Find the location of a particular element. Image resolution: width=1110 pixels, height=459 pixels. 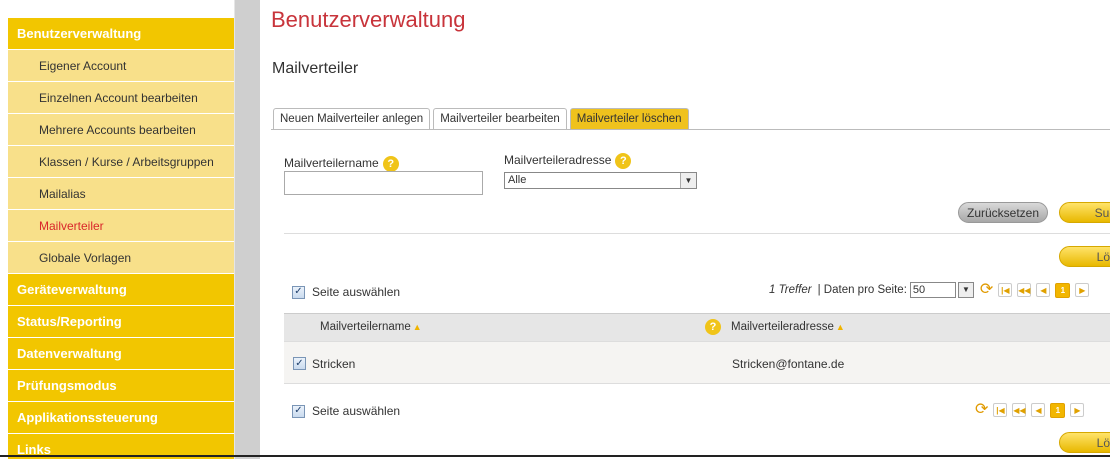

sidebar-item-mehrere-accounts: Mehrere Accounts bearbeiten is located at coordinates (121, 130).